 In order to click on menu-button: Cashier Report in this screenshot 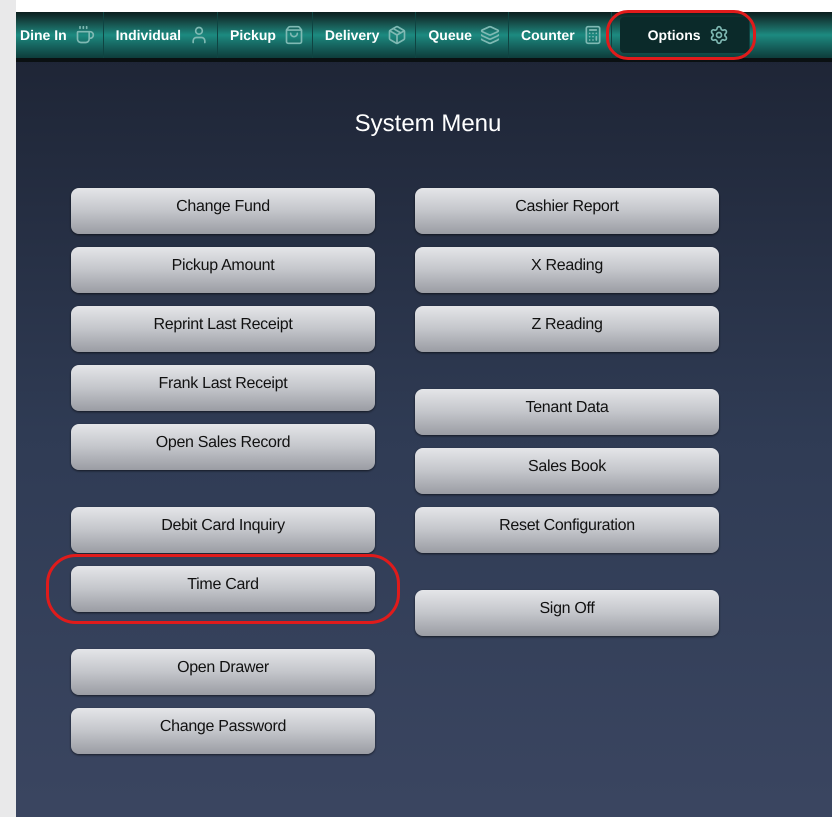, I will do `click(567, 211)`.